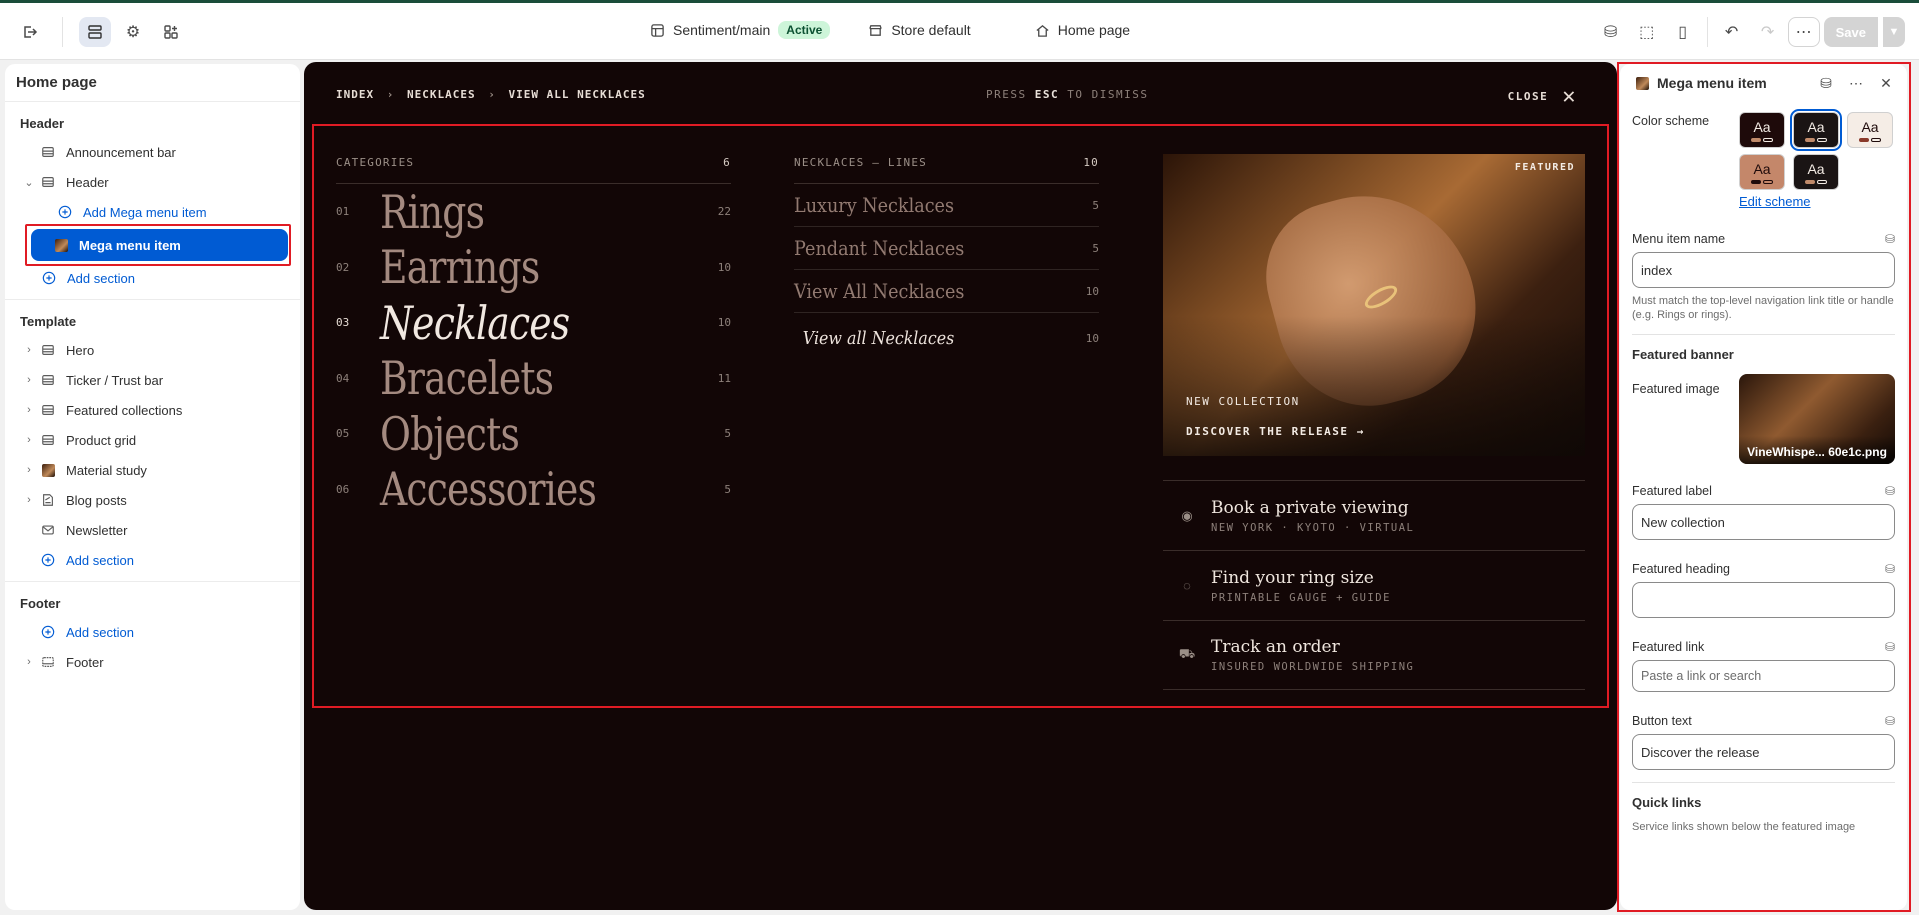 Image resolution: width=1919 pixels, height=915 pixels. Describe the element at coordinates (1732, 32) in the screenshot. I see `undo-button: ↶` at that location.